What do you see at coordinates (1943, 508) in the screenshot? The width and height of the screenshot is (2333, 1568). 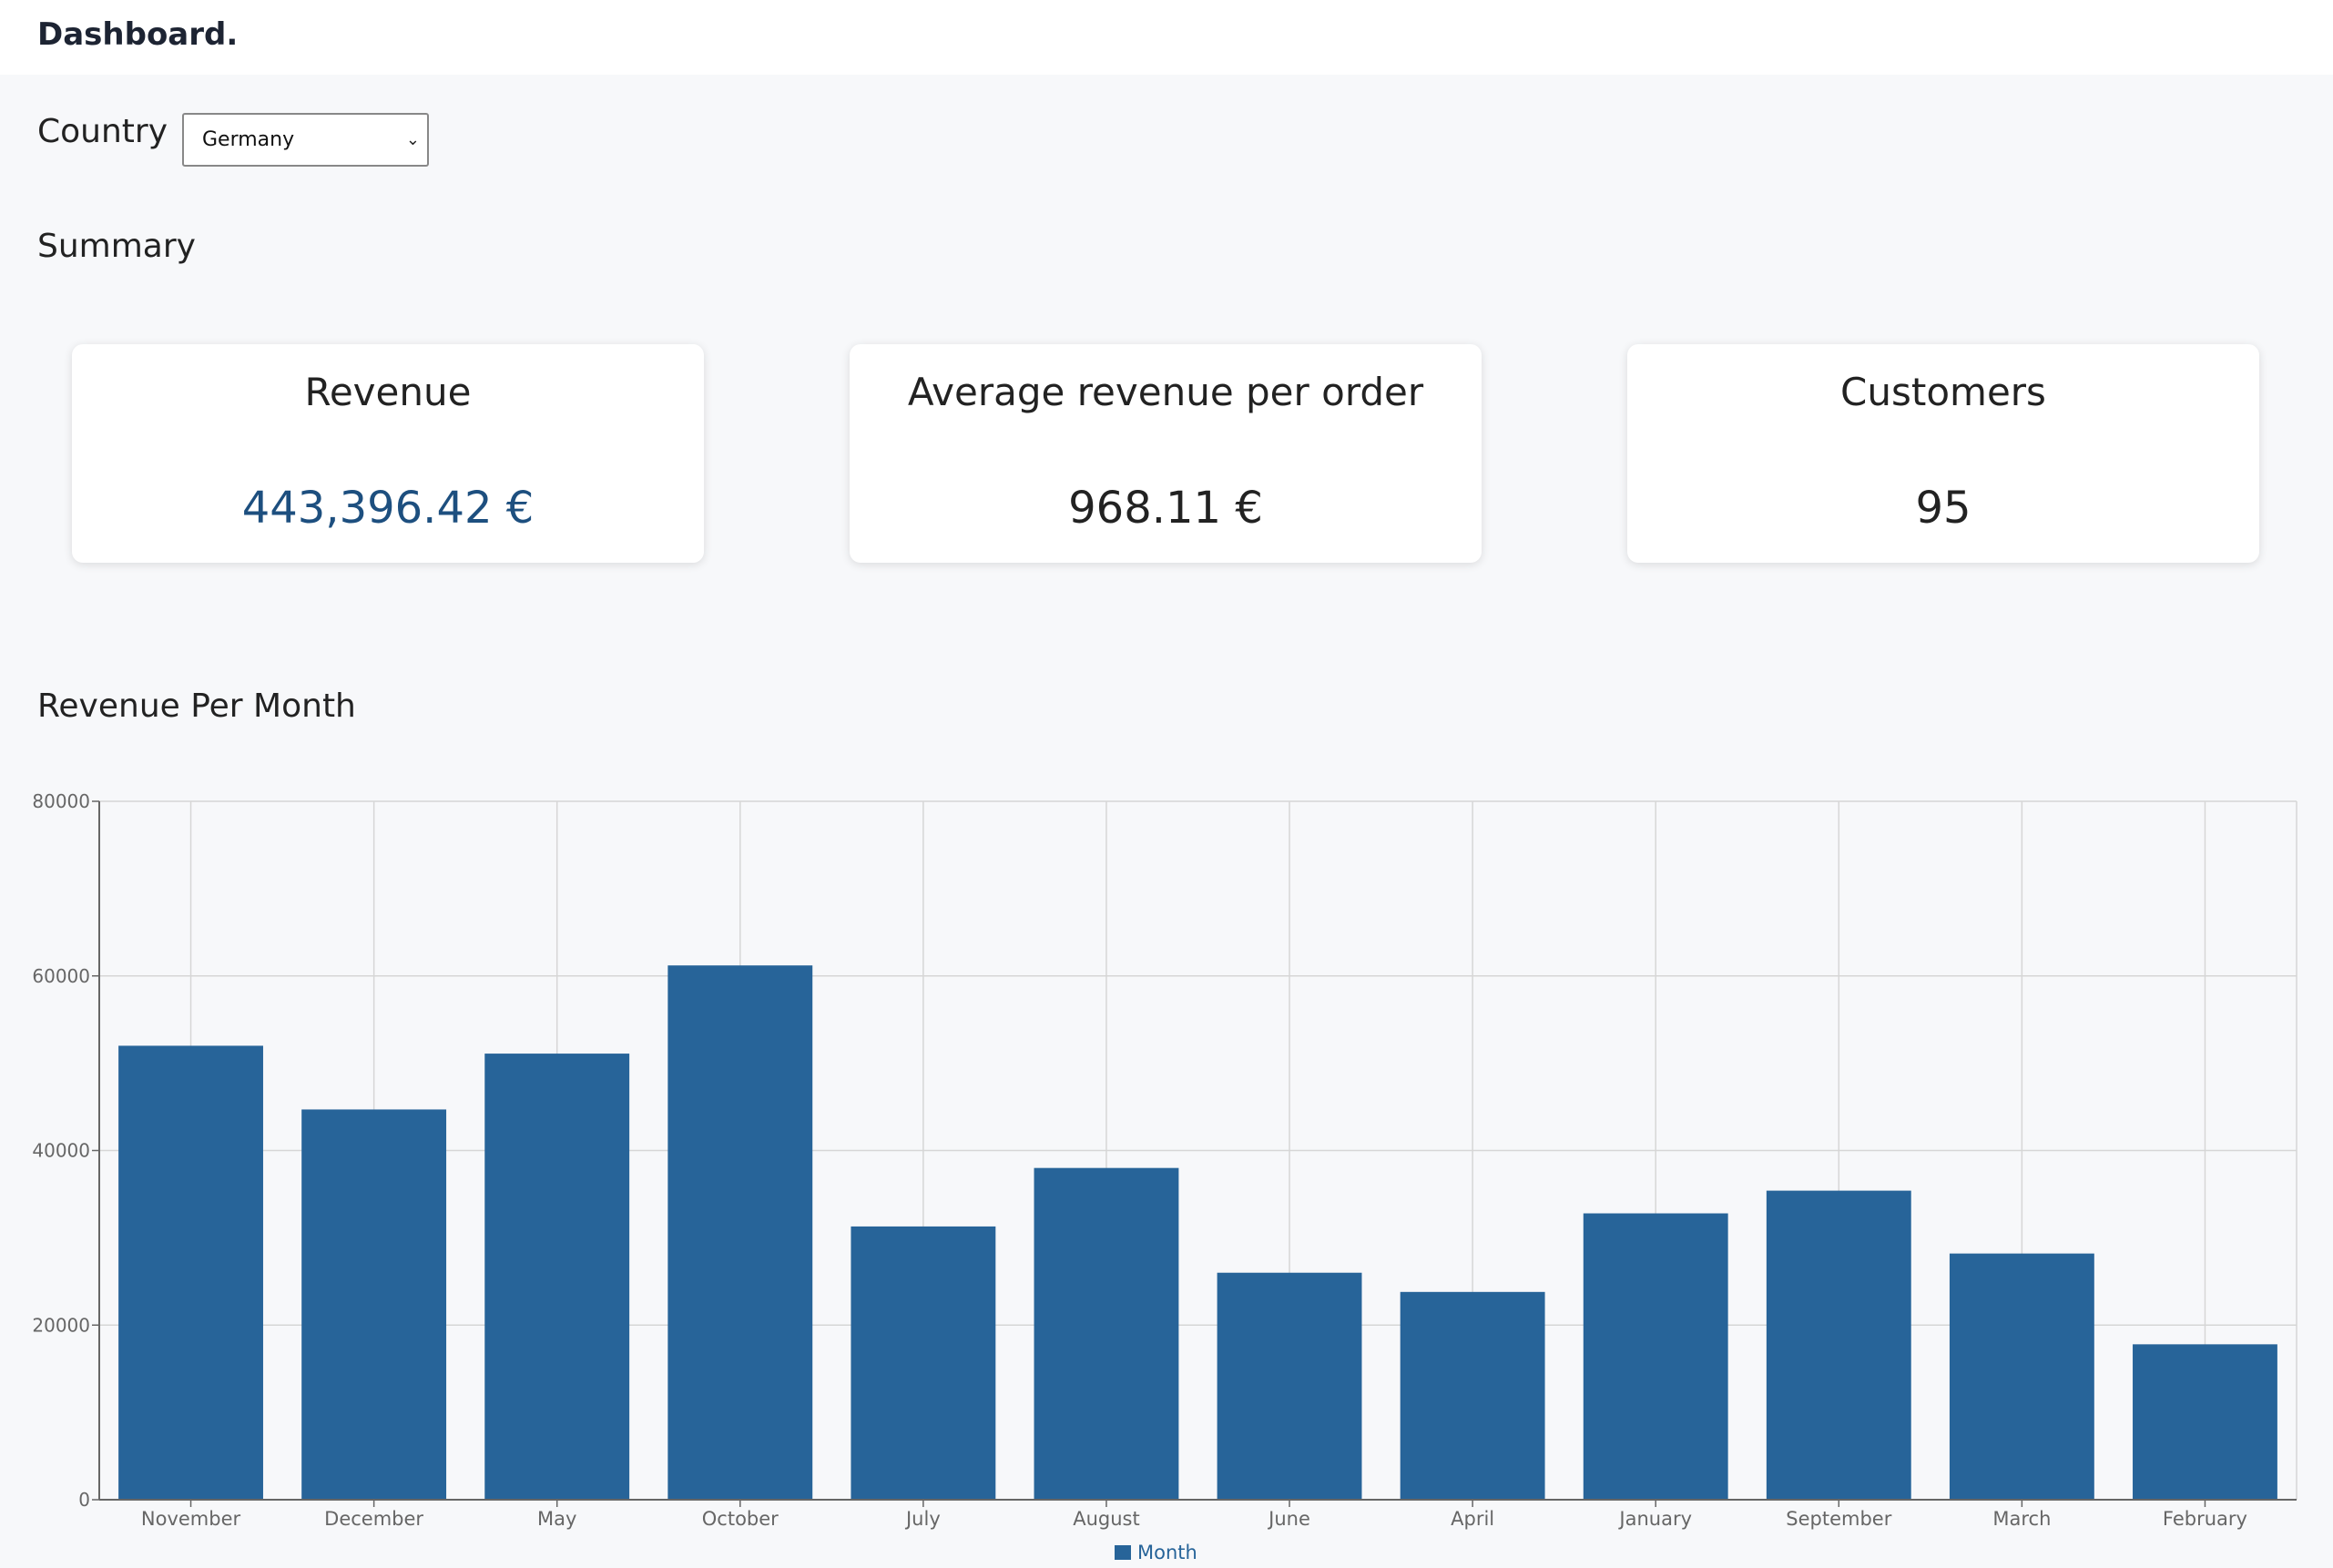 I see `customers-card-value: 95` at bounding box center [1943, 508].